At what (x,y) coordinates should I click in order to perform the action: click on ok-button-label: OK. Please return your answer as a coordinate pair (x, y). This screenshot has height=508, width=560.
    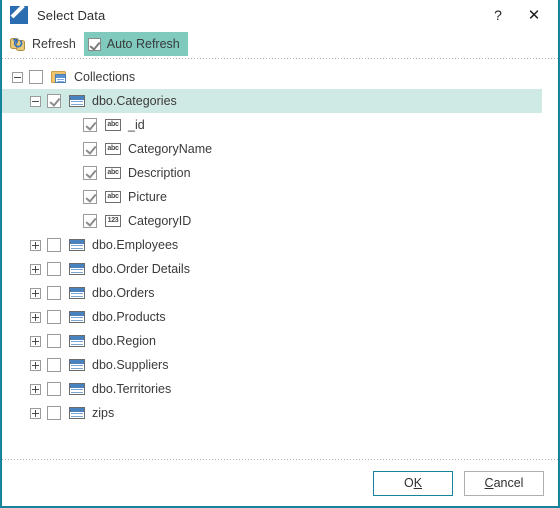
    Looking at the image, I should click on (413, 483).